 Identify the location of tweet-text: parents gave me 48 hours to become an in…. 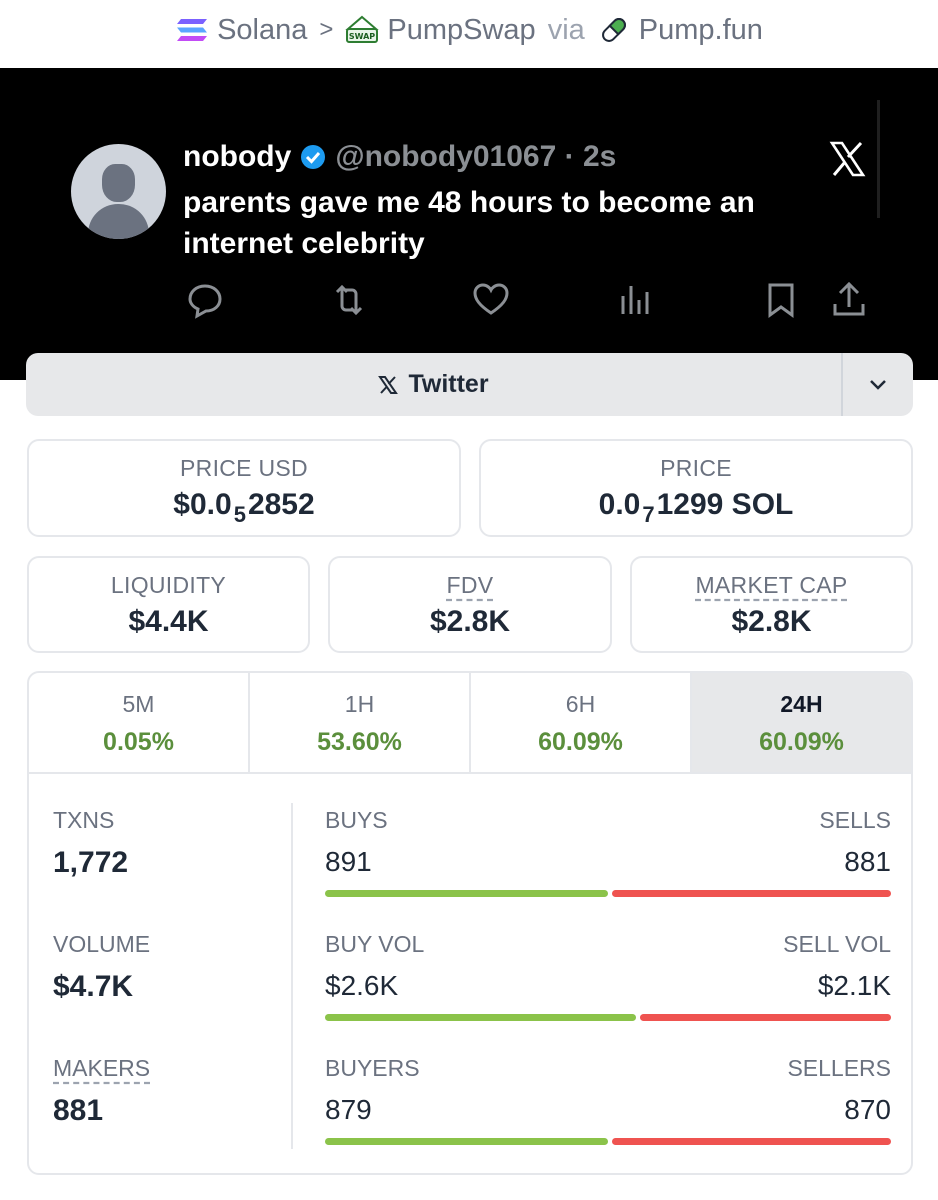
(469, 223).